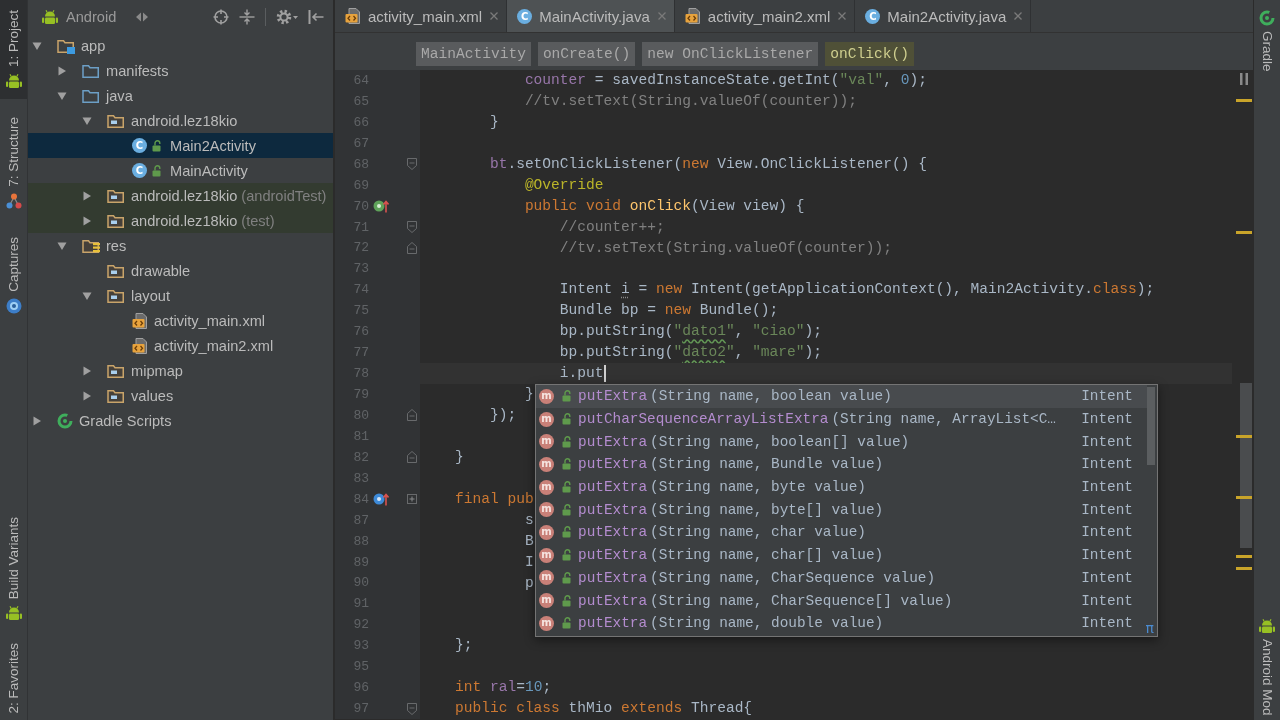  What do you see at coordinates (180, 195) in the screenshot?
I see `tree-item: android.lez18kio (androidTest)` at bounding box center [180, 195].